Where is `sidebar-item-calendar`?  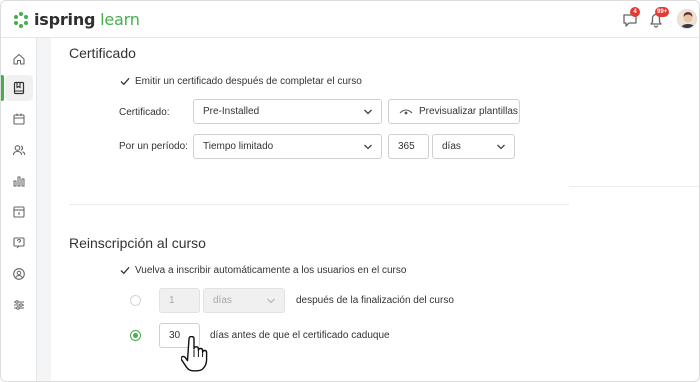
sidebar-item-calendar is located at coordinates (19, 119).